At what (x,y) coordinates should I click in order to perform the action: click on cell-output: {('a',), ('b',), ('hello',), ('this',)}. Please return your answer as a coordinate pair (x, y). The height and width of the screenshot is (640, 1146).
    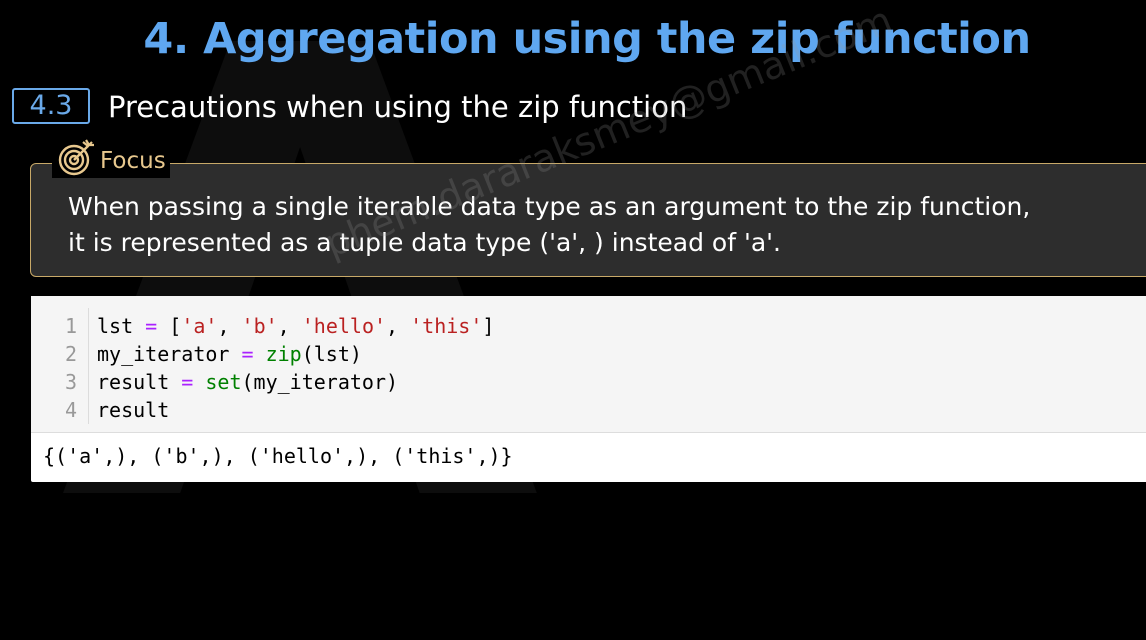
    Looking at the image, I should click on (278, 456).